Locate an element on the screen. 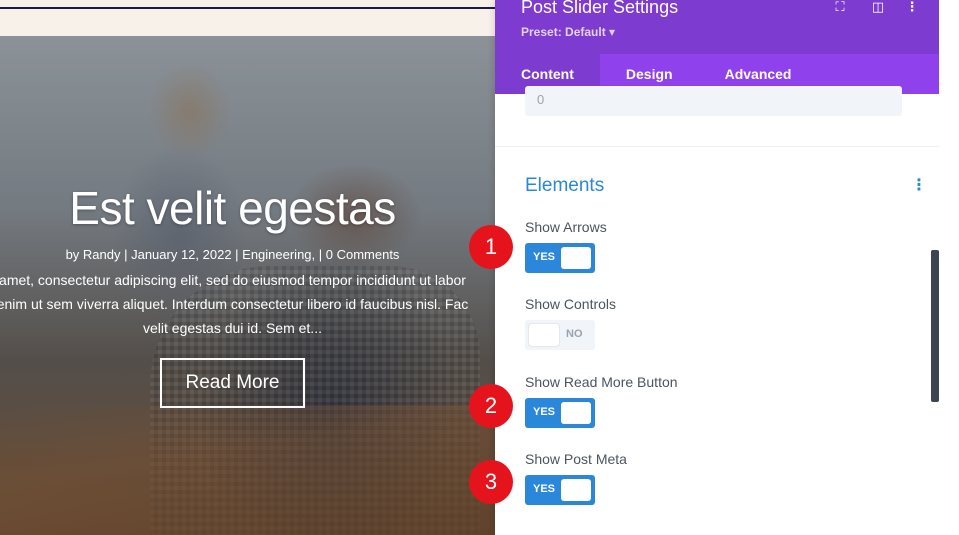  right-edge is located at coordinates (949, 267).